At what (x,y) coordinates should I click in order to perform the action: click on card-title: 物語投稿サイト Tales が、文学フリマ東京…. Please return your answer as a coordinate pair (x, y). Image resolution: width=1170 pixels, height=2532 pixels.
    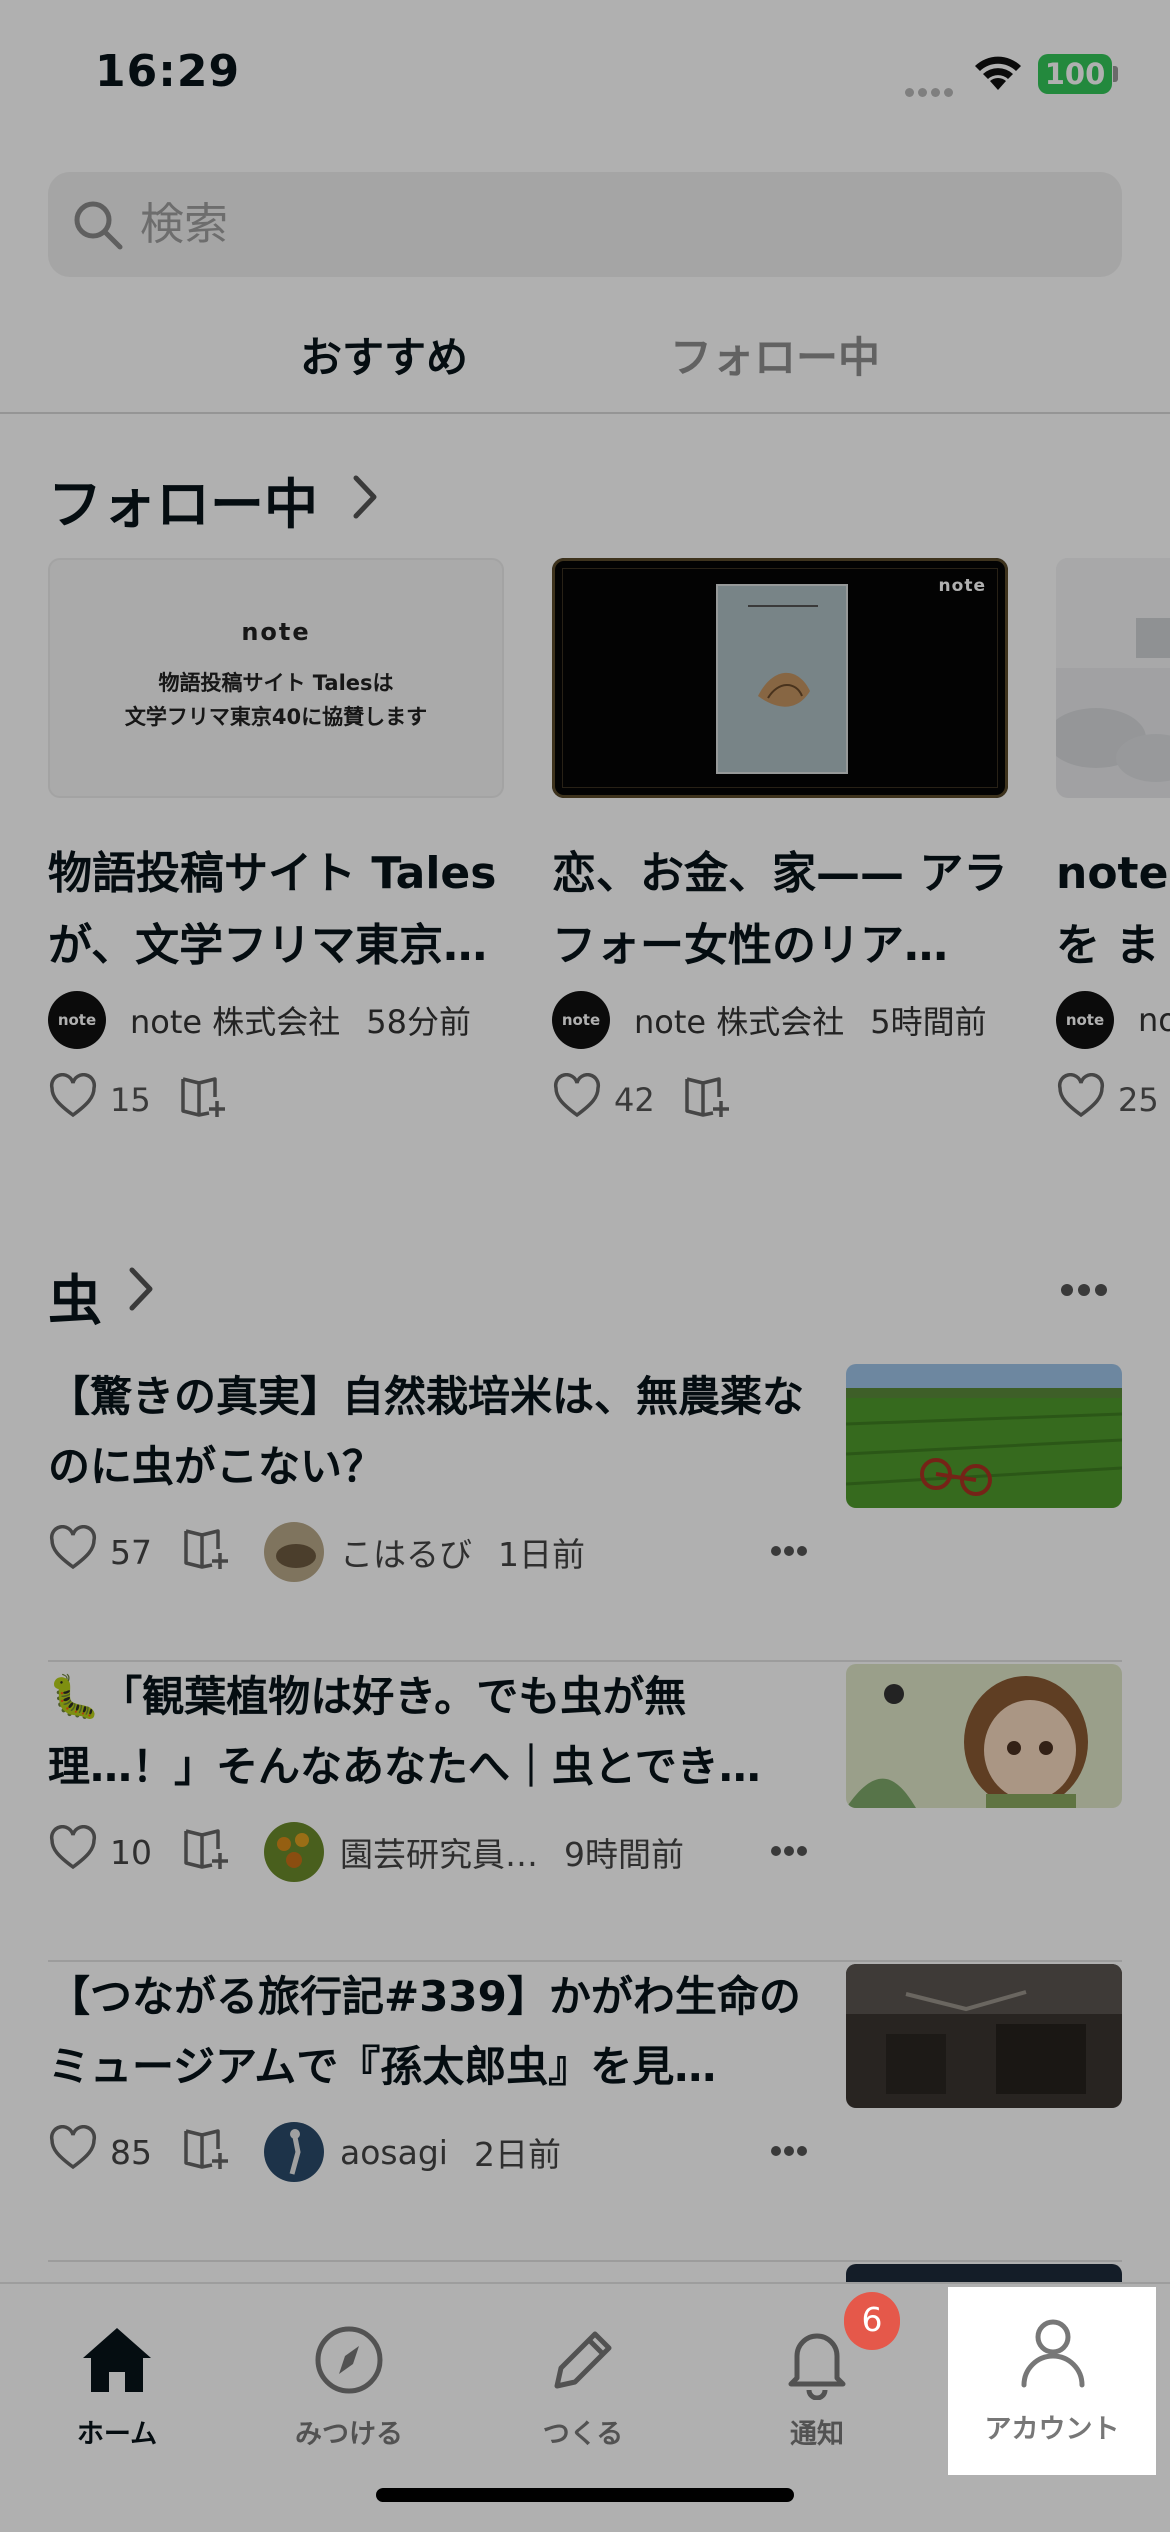
    Looking at the image, I should click on (276, 910).